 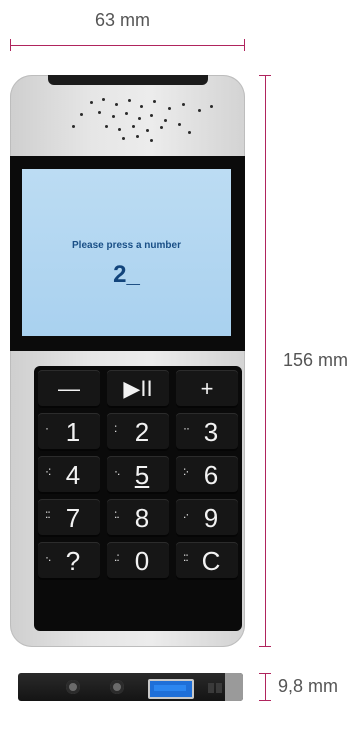 I want to click on braille-dots: .·, so click(x=186, y=514).